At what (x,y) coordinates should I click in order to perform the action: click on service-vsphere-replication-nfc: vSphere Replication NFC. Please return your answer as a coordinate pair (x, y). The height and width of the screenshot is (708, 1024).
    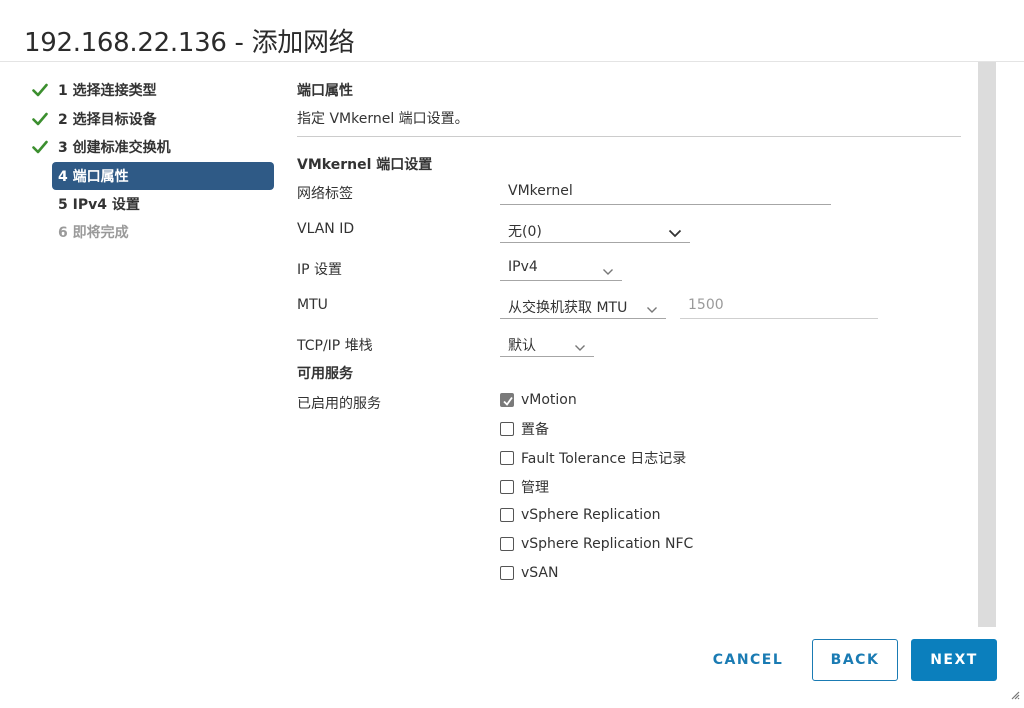
    Looking at the image, I should click on (596, 544).